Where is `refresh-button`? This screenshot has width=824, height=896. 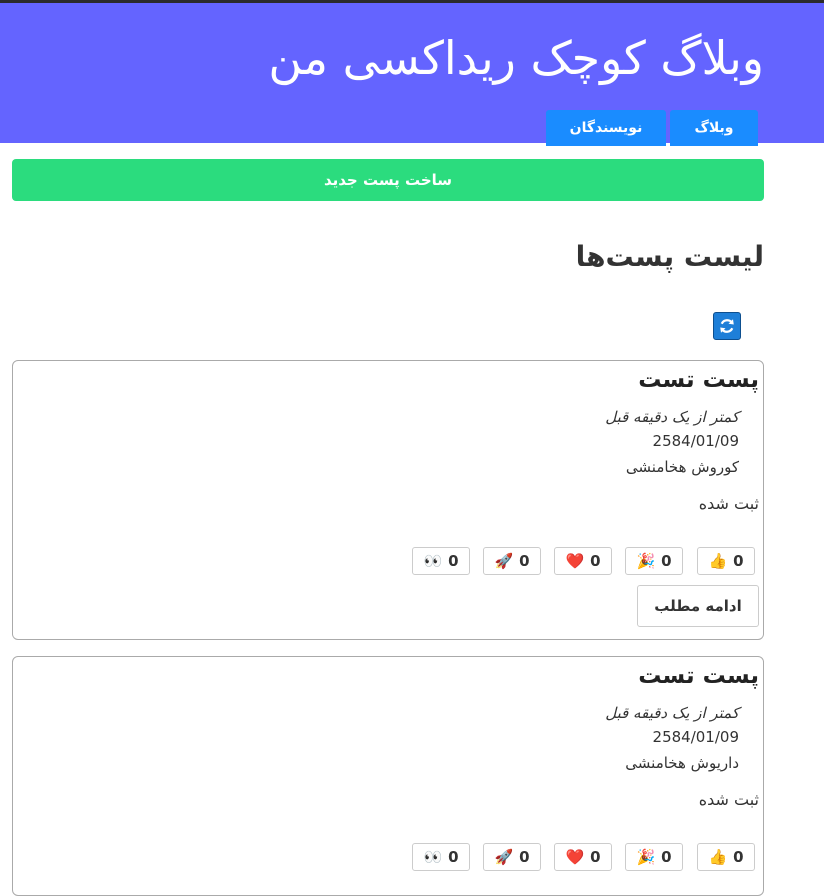
refresh-button is located at coordinates (727, 326).